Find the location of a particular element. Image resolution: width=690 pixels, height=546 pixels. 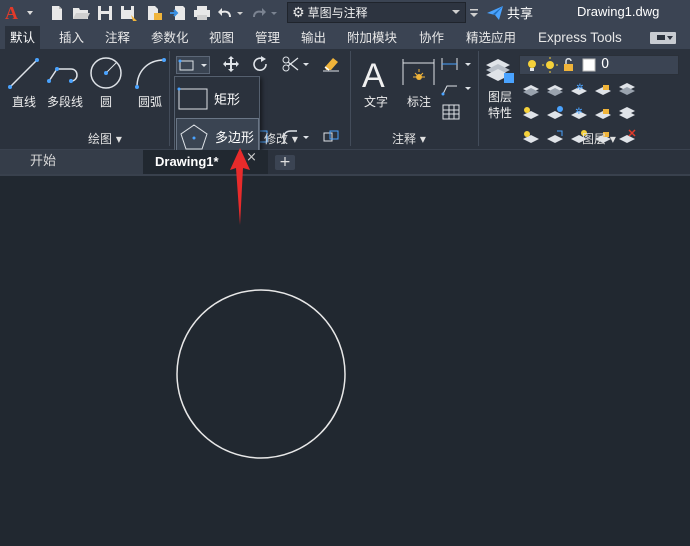

chevron-down-icon is located at coordinates (665, 37).